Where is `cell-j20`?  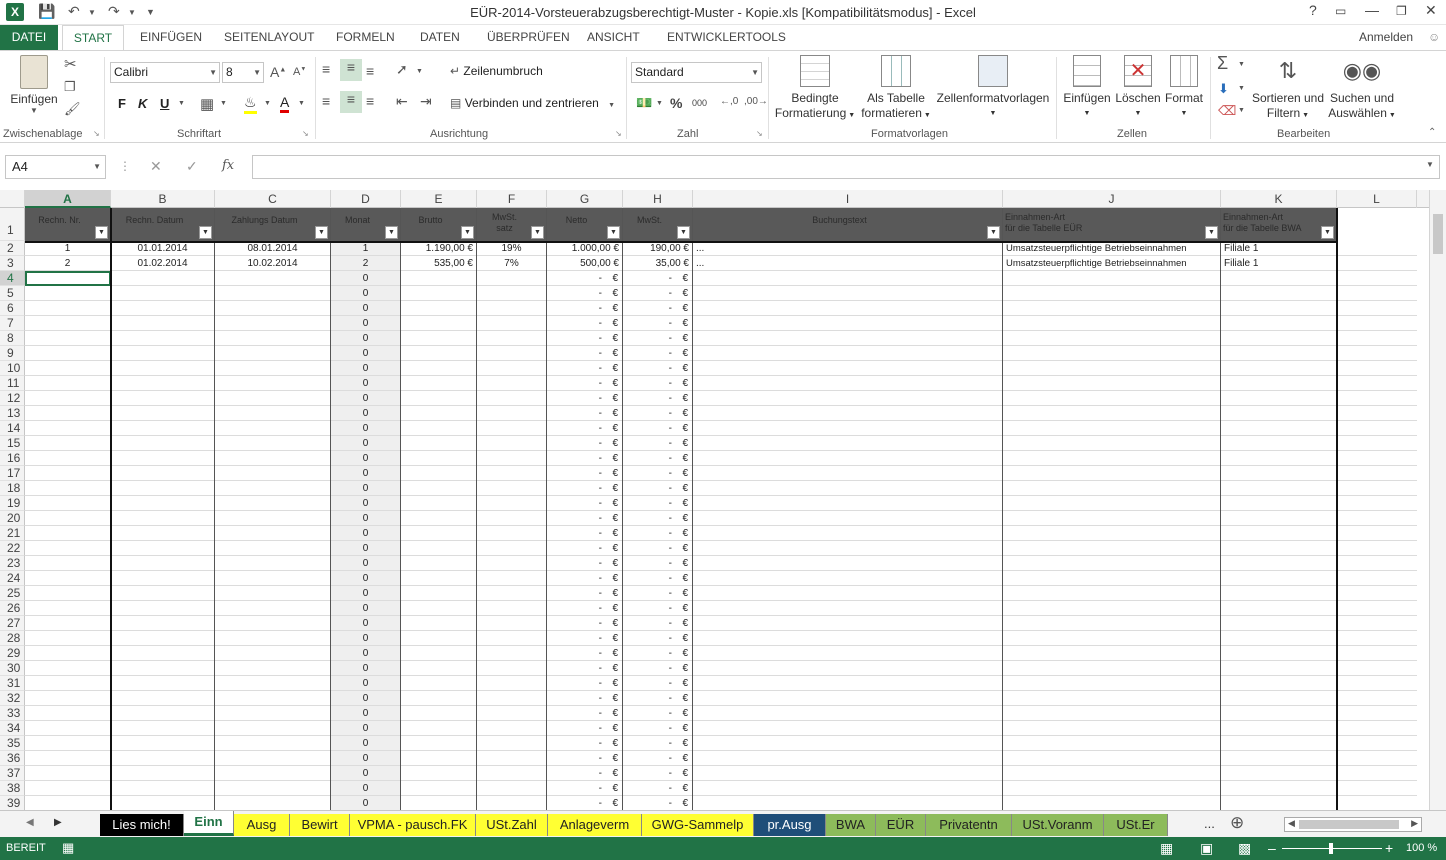 cell-j20 is located at coordinates (1112, 518).